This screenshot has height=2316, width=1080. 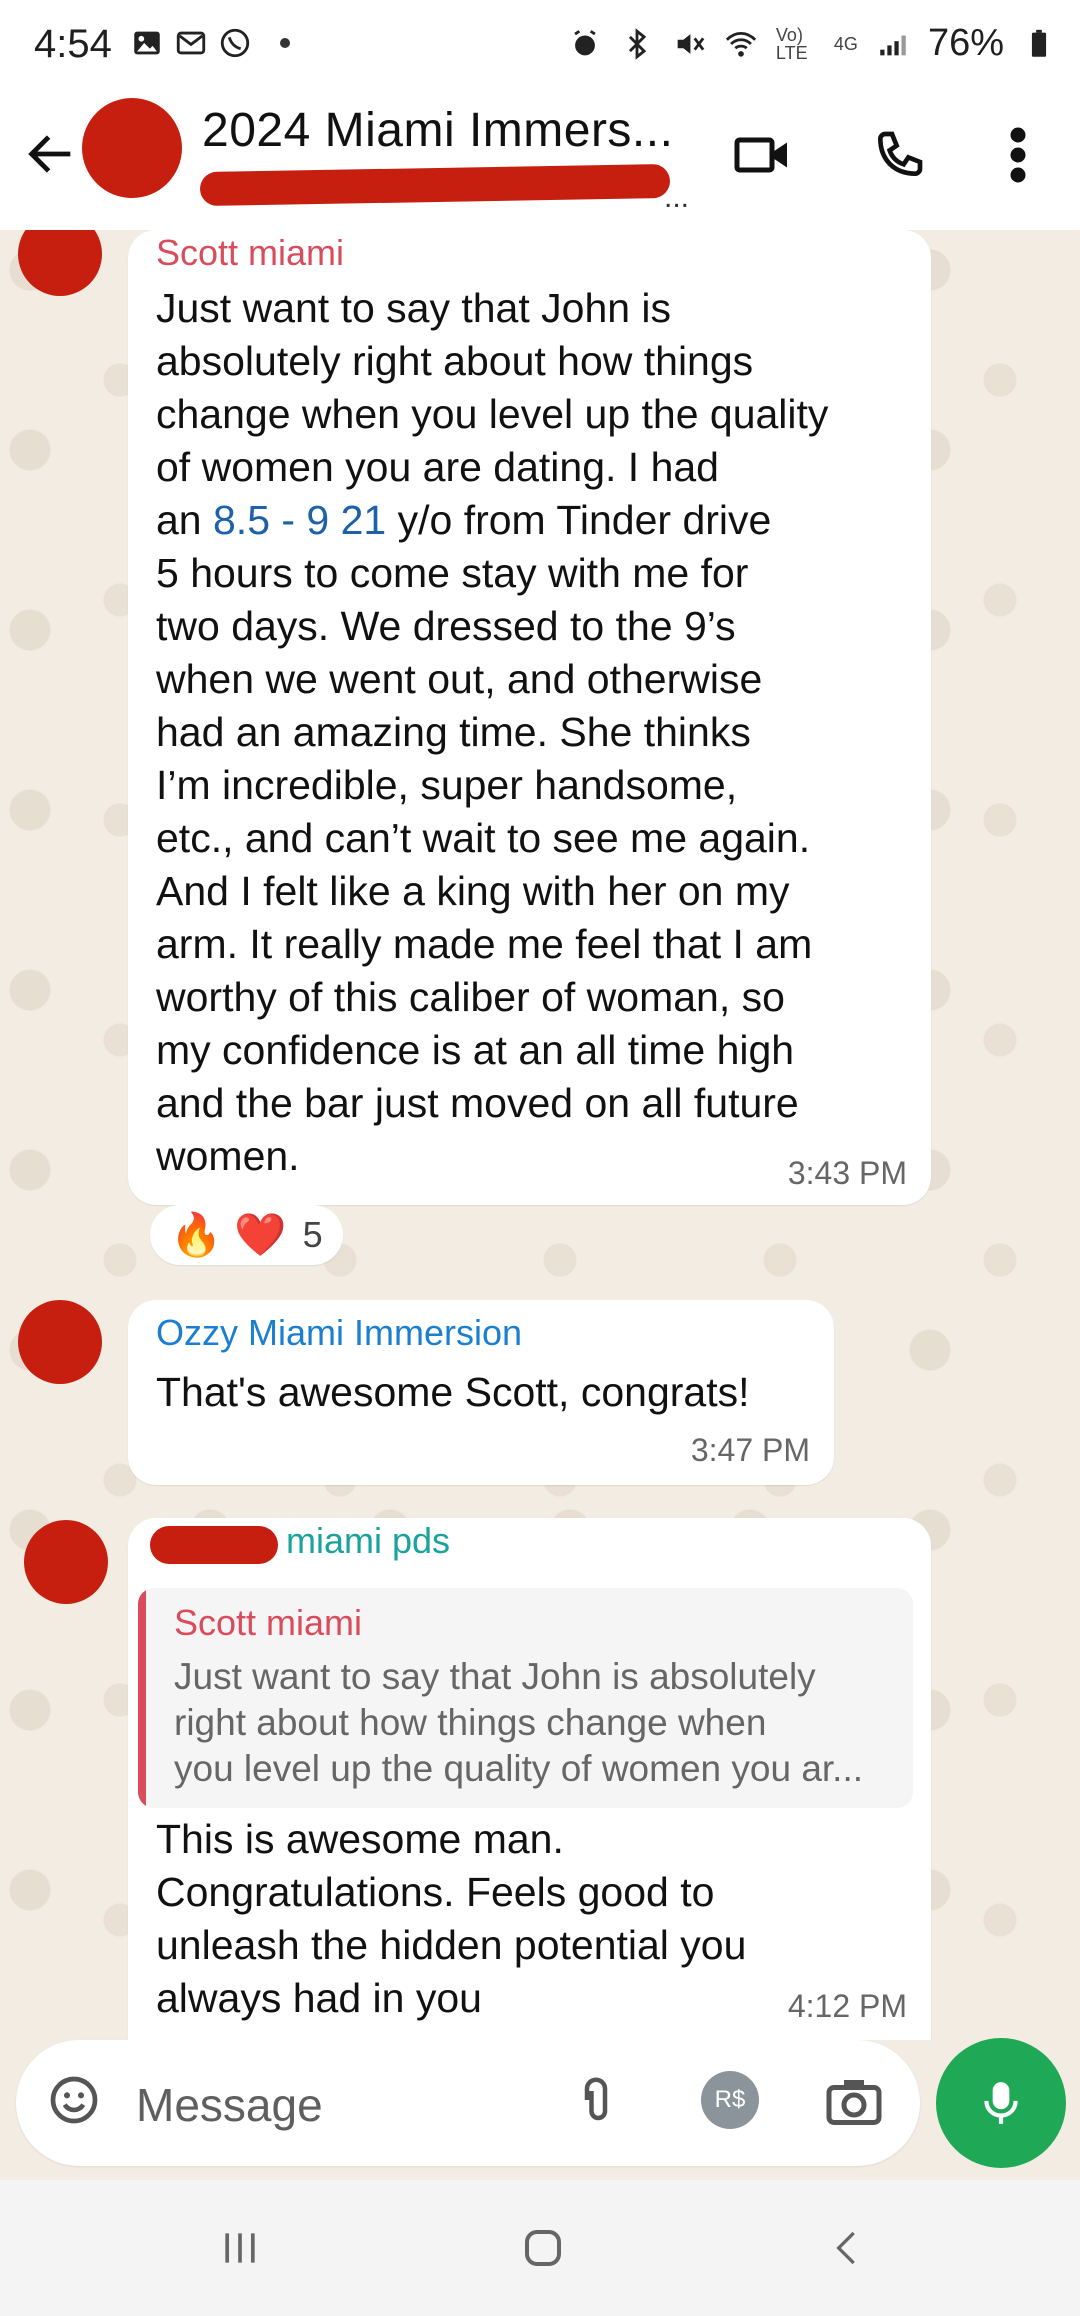 I want to click on quote-line: right about how things change when, so click(x=470, y=1722).